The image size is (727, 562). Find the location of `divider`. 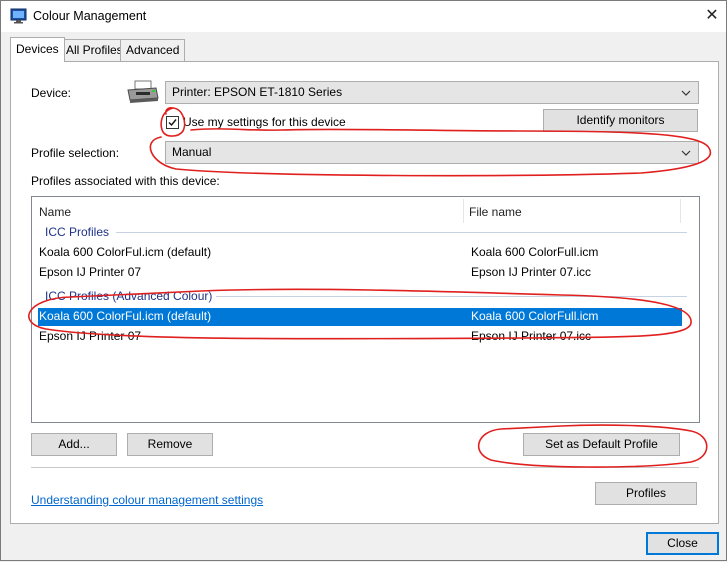

divider is located at coordinates (365, 467).